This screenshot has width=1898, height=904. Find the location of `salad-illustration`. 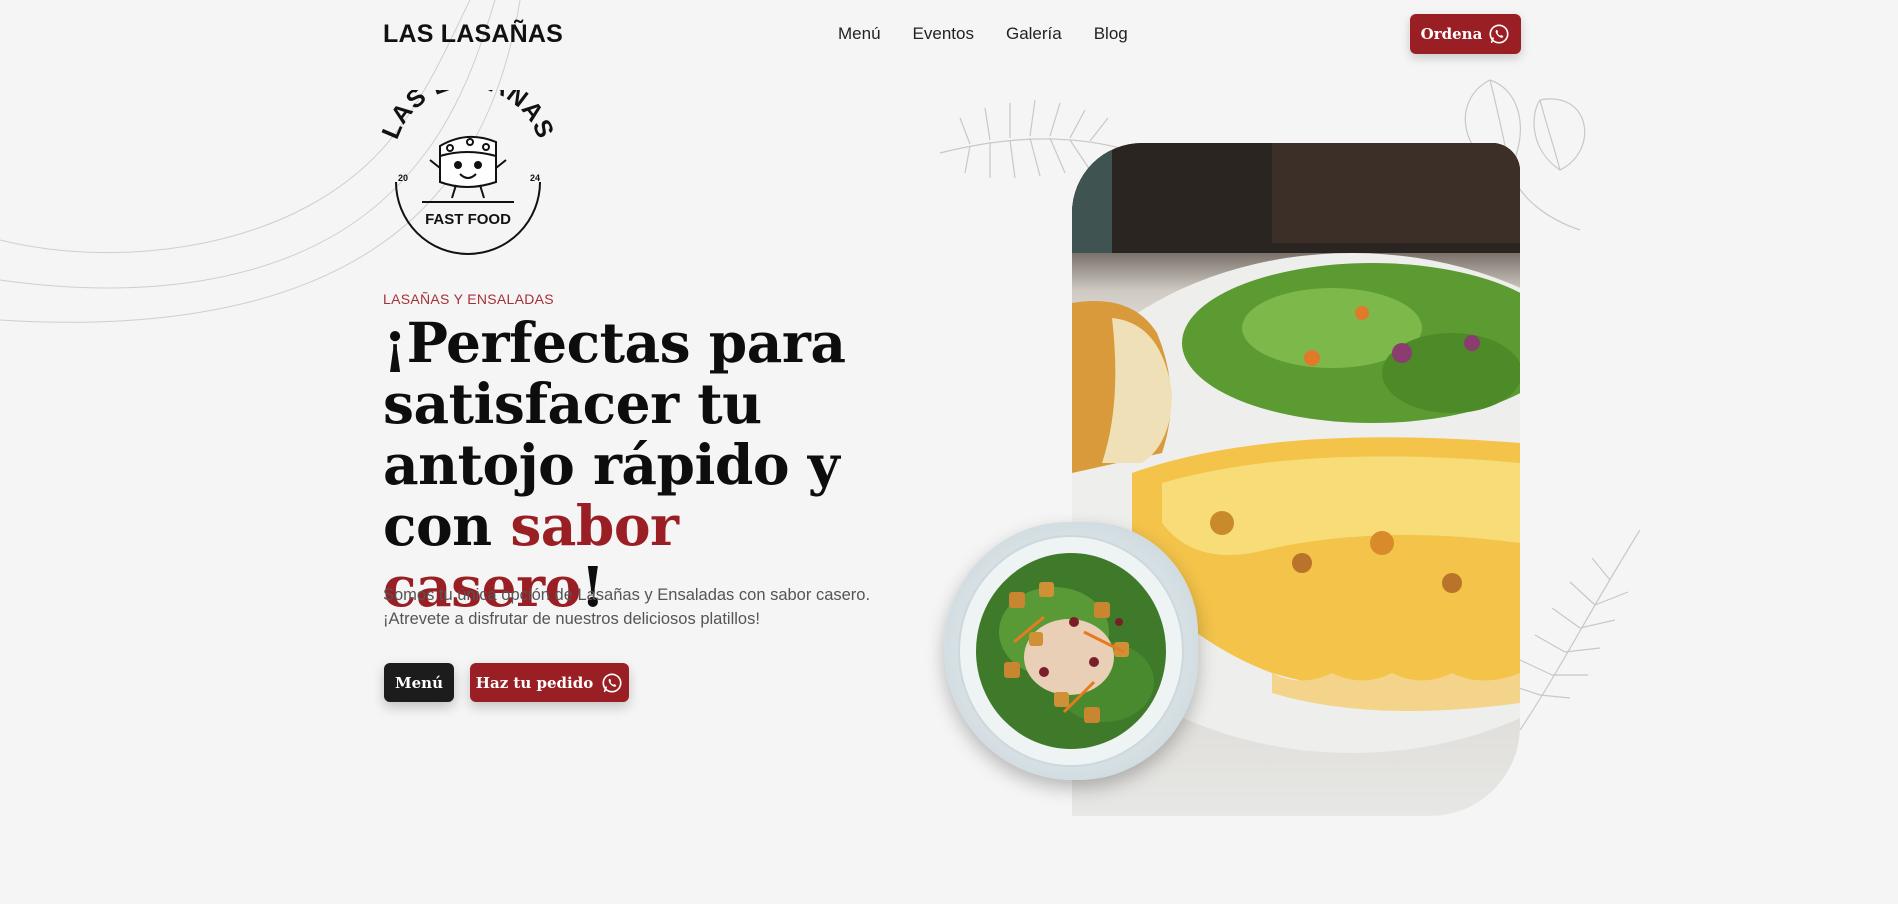

salad-illustration is located at coordinates (1071, 651).